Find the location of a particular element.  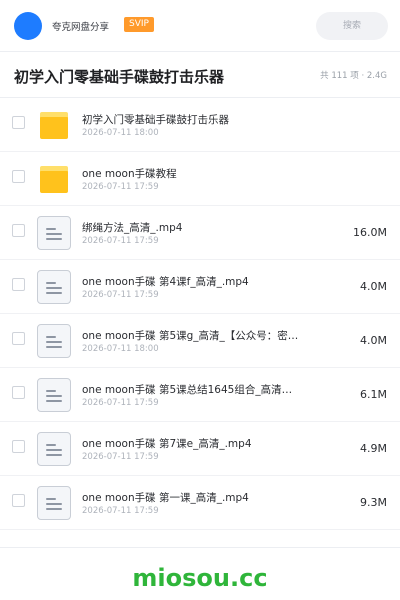

file-row: 绑绳方法_高清_.mp4 2026-07-11 17:59 16.0M is located at coordinates (200, 233).